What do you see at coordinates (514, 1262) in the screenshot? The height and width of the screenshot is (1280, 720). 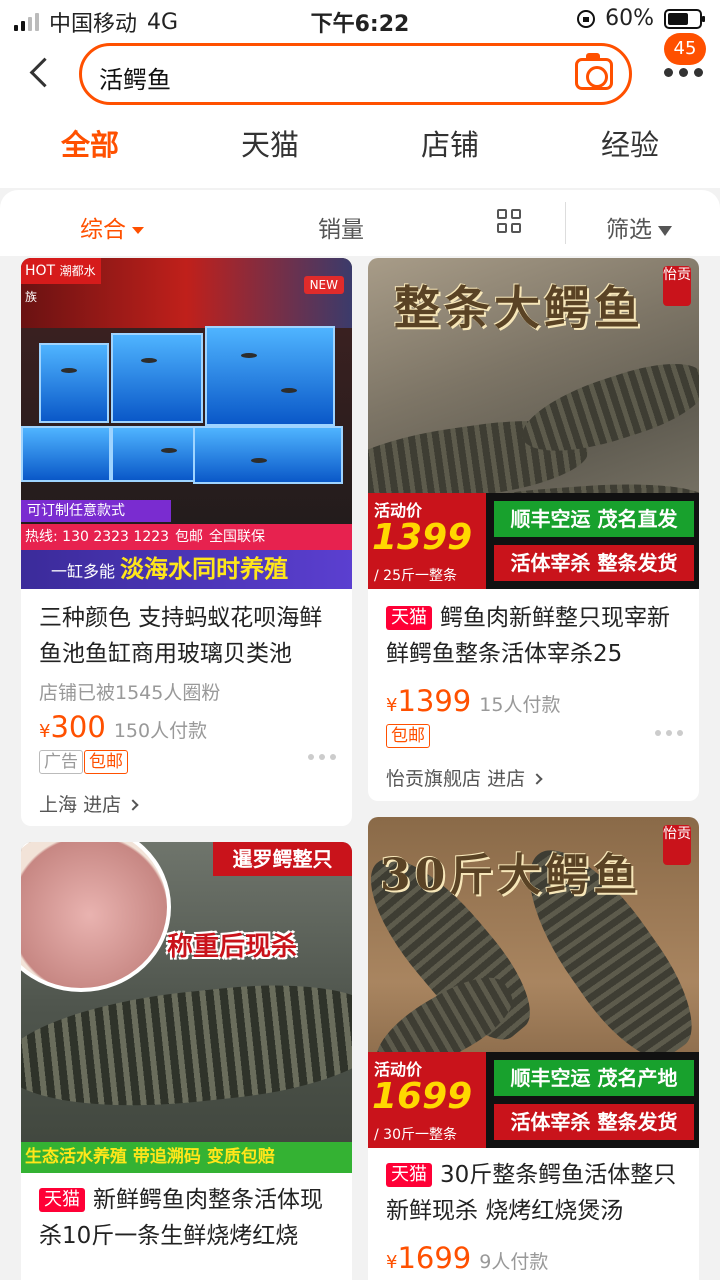 I see `paid-count: 9人付款` at bounding box center [514, 1262].